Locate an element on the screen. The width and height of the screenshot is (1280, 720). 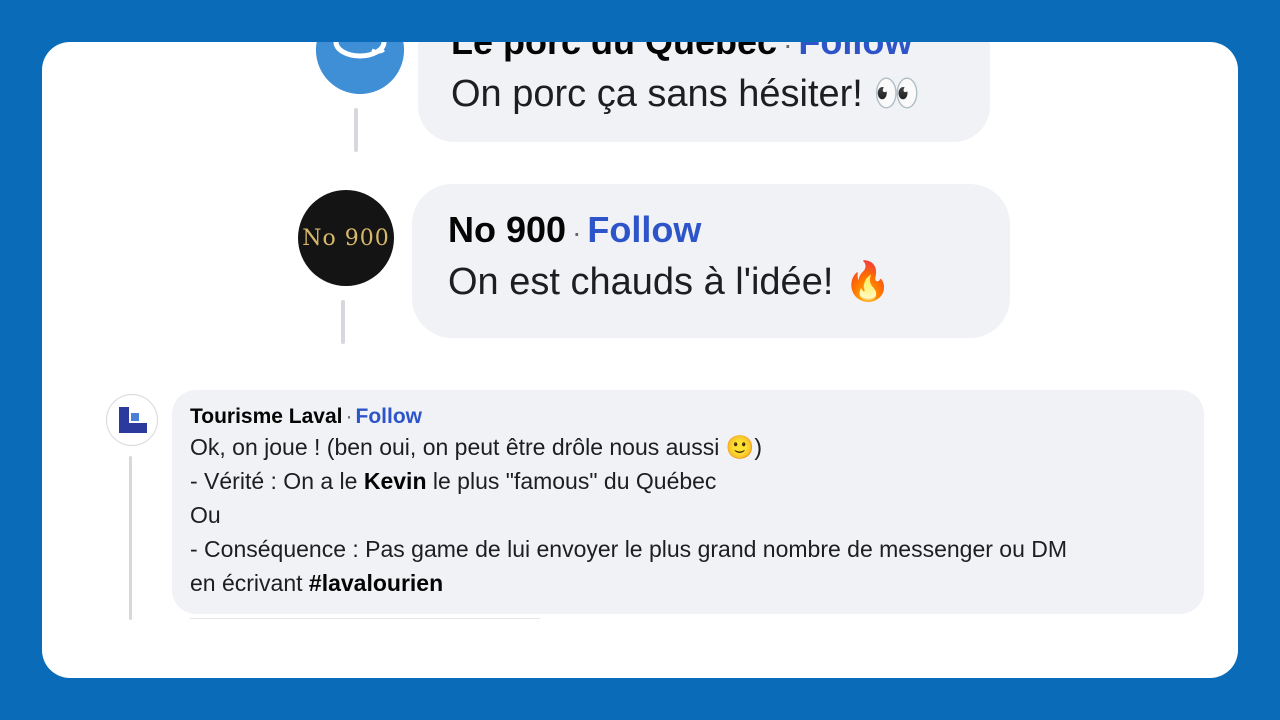
porc-logo-icon is located at coordinates (360, 68).